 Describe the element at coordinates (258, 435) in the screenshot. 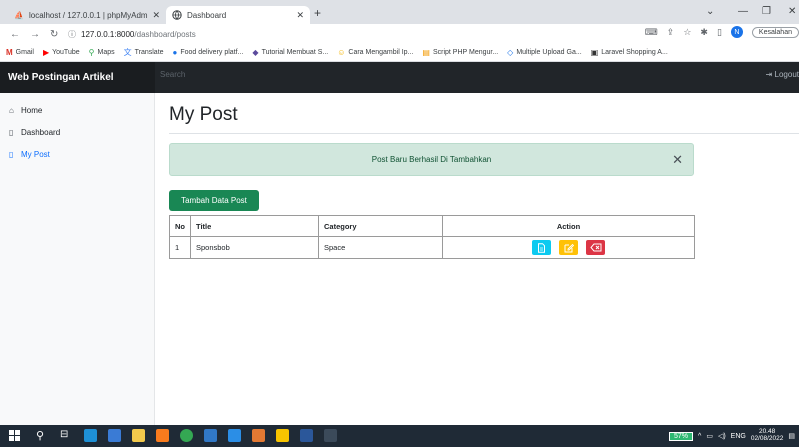

I see `xampp-icon` at that location.